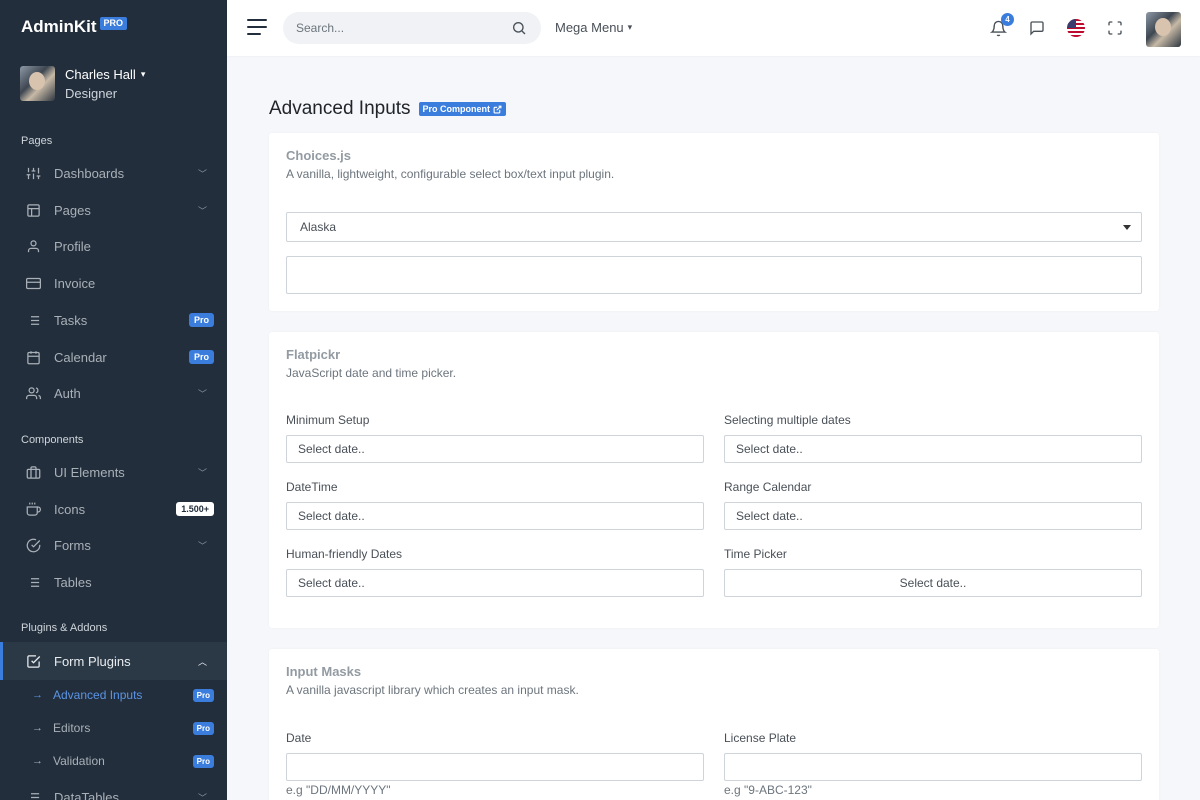 Image resolution: width=1200 pixels, height=800 pixels. What do you see at coordinates (113, 246) in the screenshot?
I see `sidebar-item-profile: Profile` at bounding box center [113, 246].